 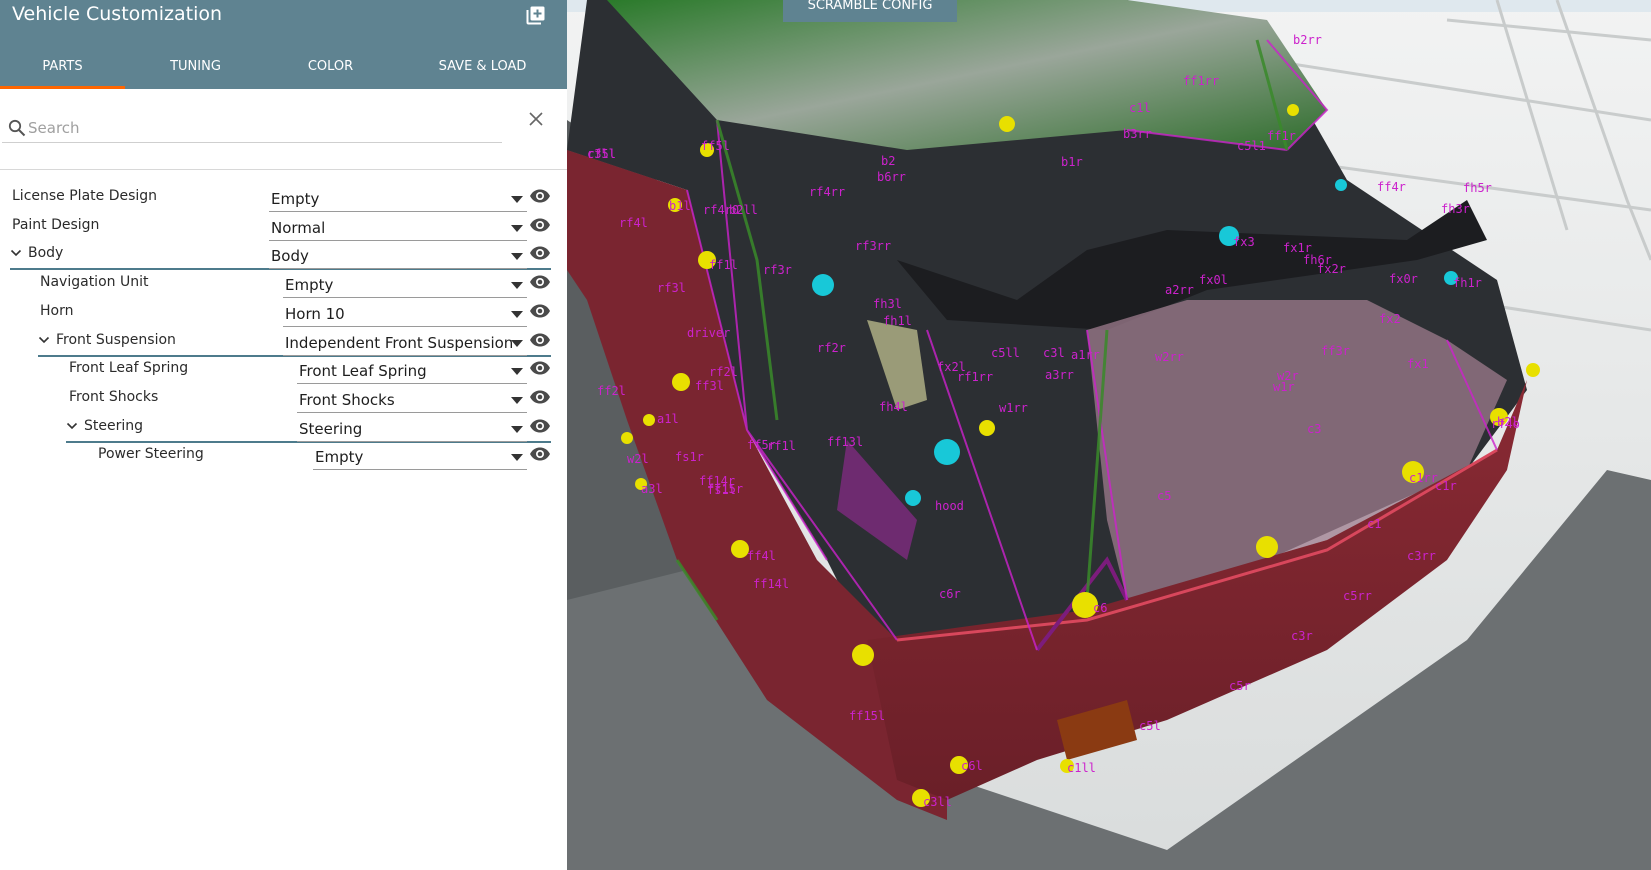 I want to click on part-label: Body, so click(x=46, y=253).